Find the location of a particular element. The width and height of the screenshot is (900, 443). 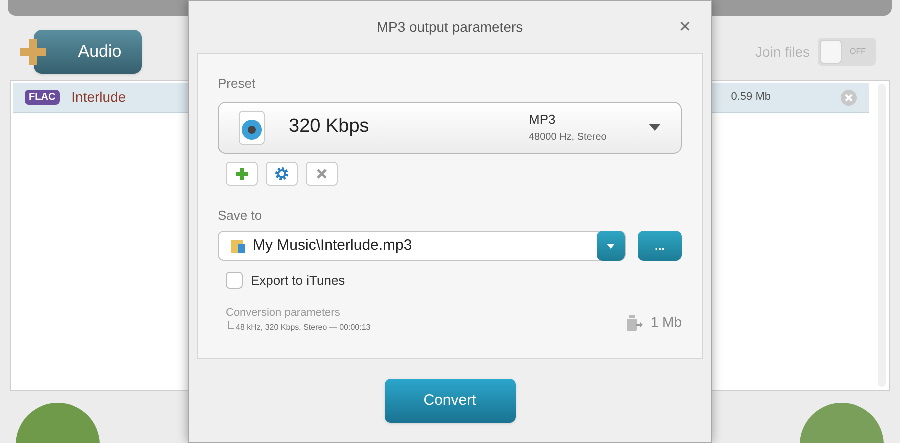

folder-icon is located at coordinates (238, 246).